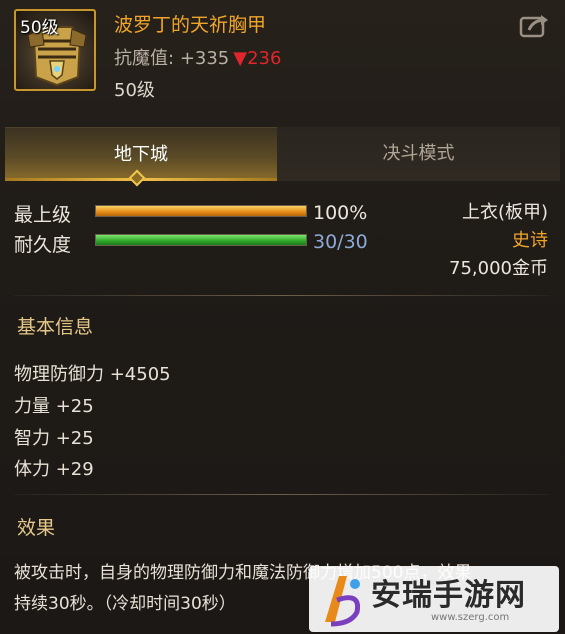 The width and height of the screenshot is (565, 634). Describe the element at coordinates (190, 25) in the screenshot. I see `item-name: 波罗丁的天祈胸甲` at that location.